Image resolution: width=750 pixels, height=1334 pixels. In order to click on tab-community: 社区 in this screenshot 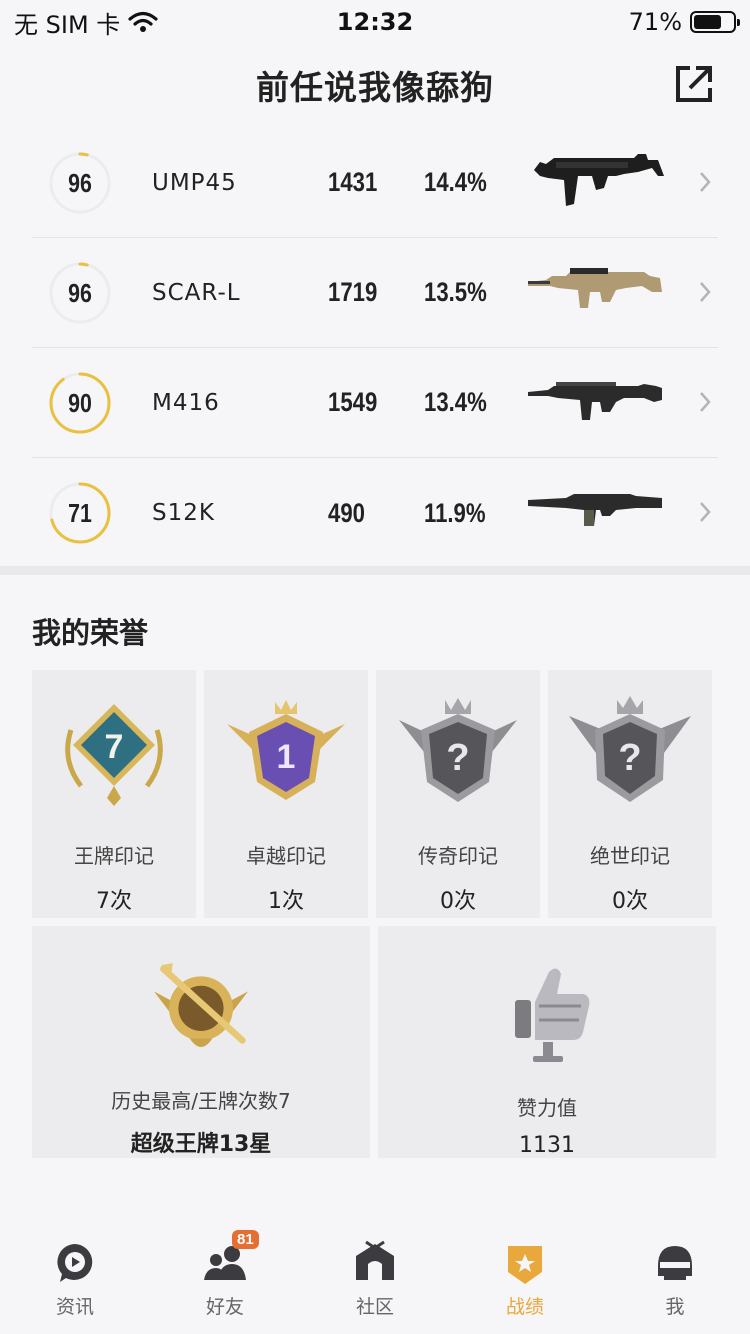, I will do `click(375, 1280)`.